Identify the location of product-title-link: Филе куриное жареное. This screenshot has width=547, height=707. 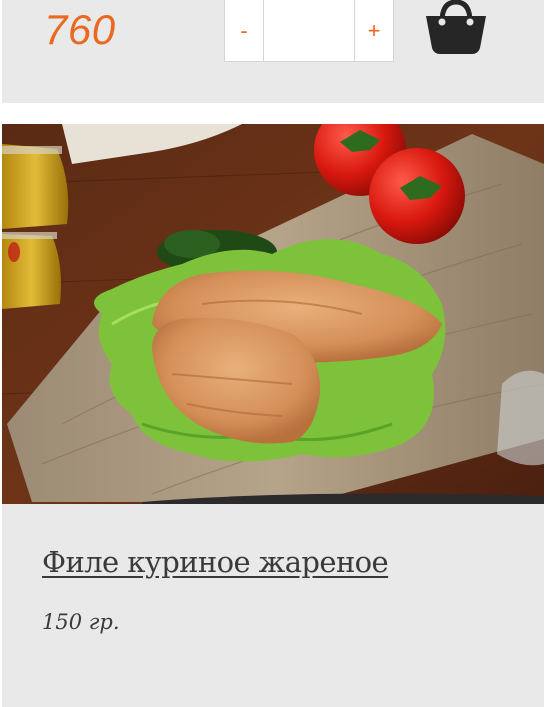
(215, 562).